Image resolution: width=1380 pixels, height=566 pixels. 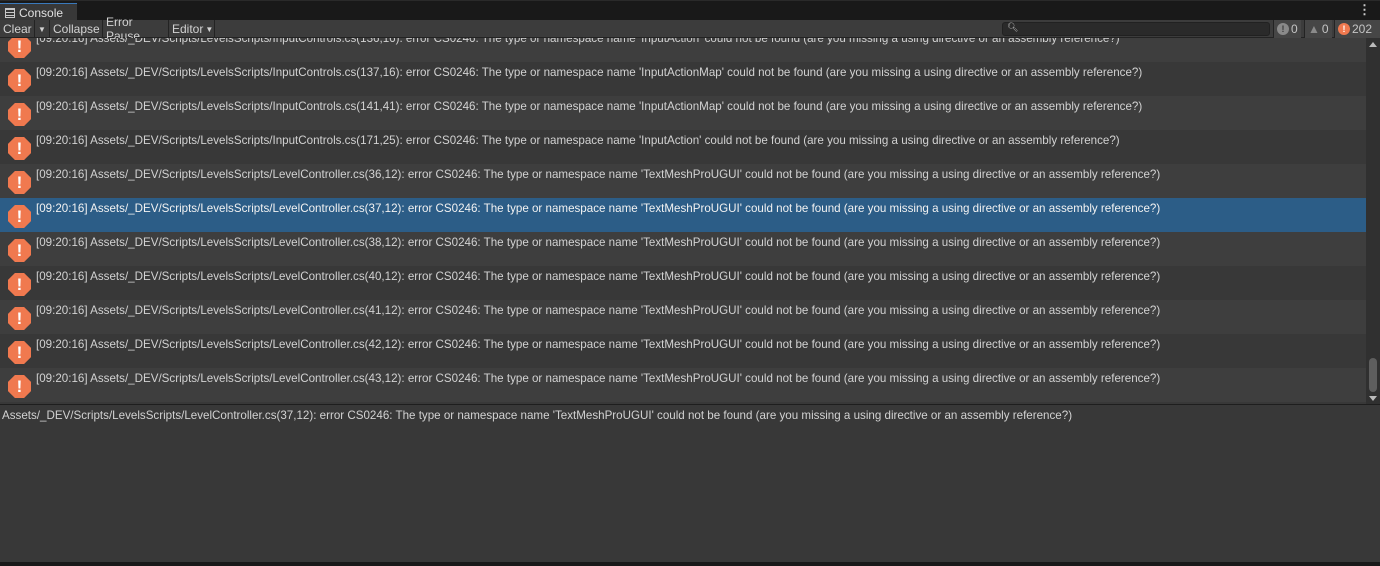 What do you see at coordinates (1325, 29) in the screenshot?
I see `warning-count: 0` at bounding box center [1325, 29].